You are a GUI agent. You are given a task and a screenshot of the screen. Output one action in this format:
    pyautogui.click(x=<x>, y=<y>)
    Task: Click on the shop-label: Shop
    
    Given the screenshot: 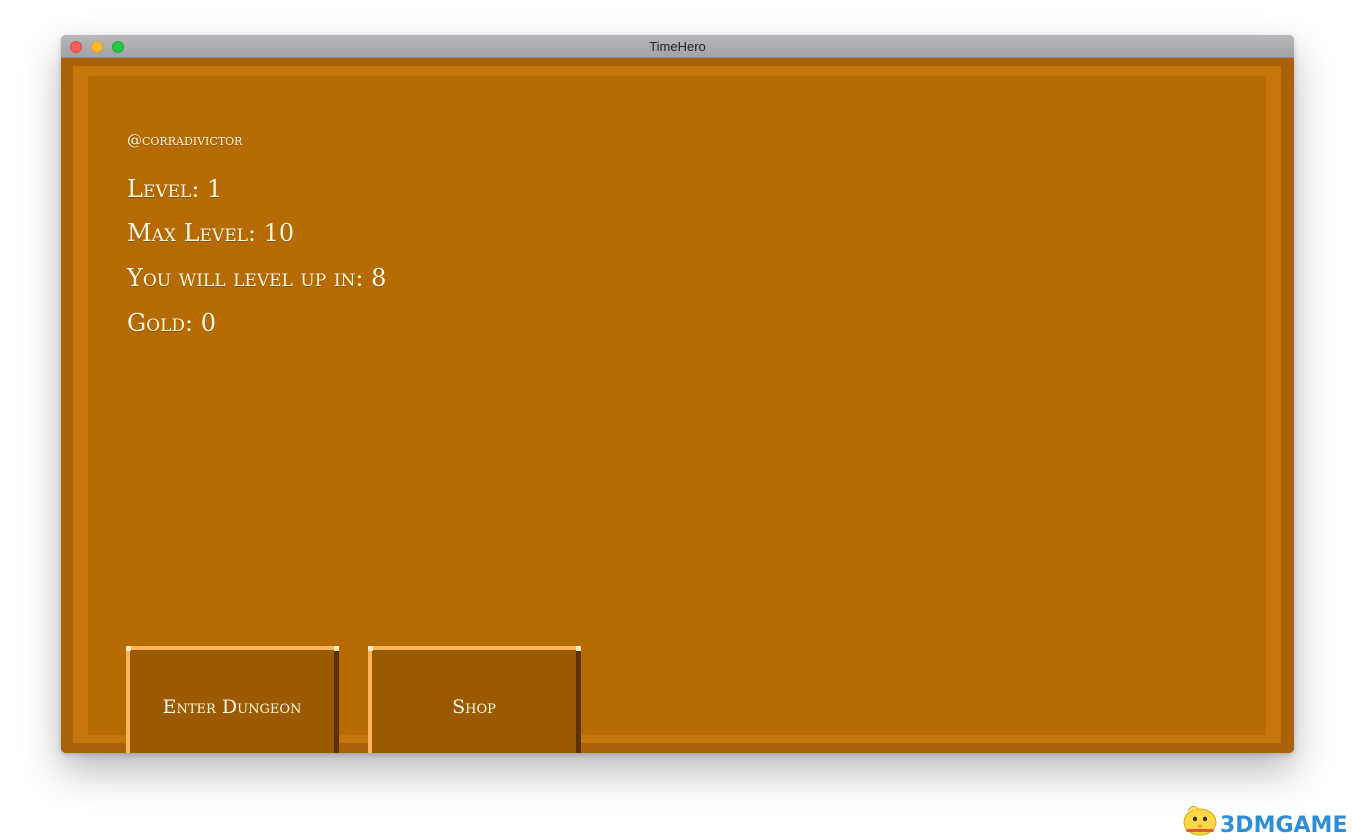 What is the action you would take?
    pyautogui.click(x=474, y=707)
    